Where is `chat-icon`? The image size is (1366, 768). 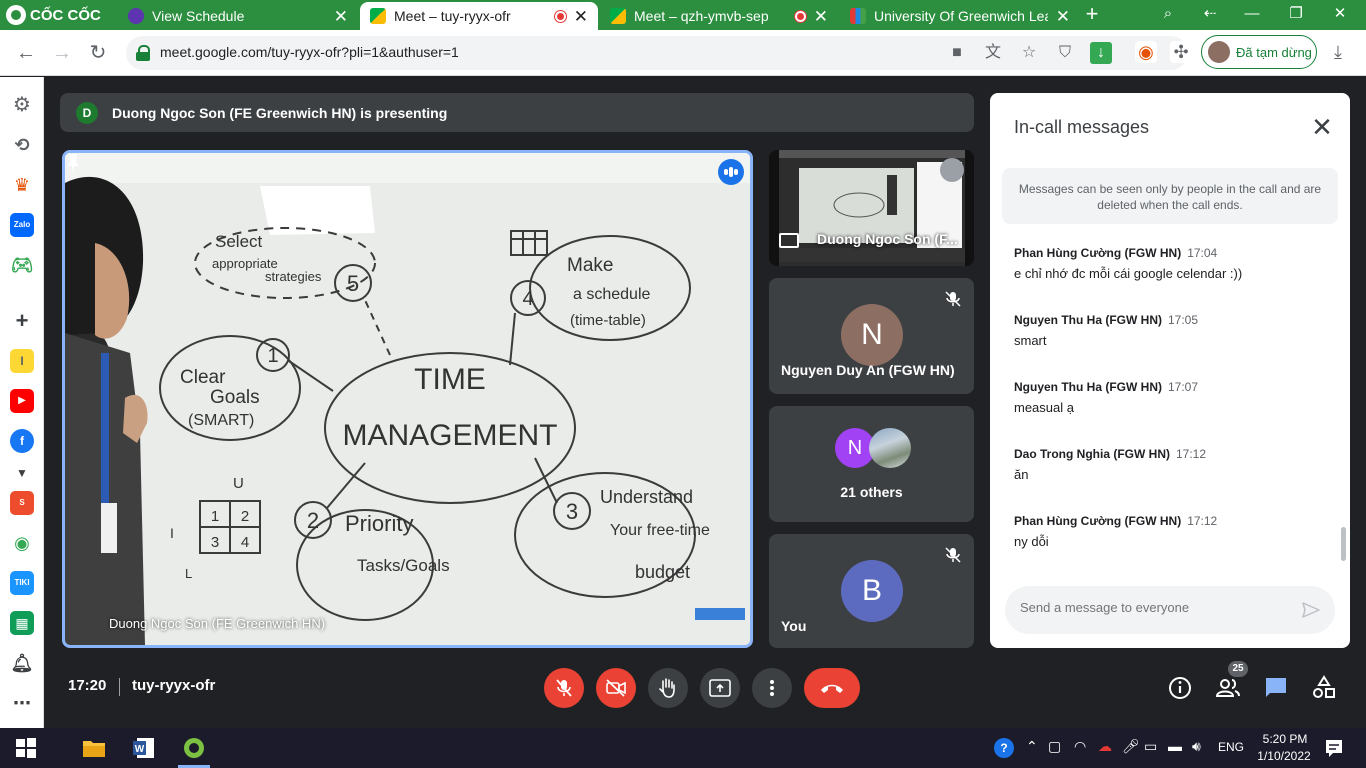 chat-icon is located at coordinates (1276, 688).